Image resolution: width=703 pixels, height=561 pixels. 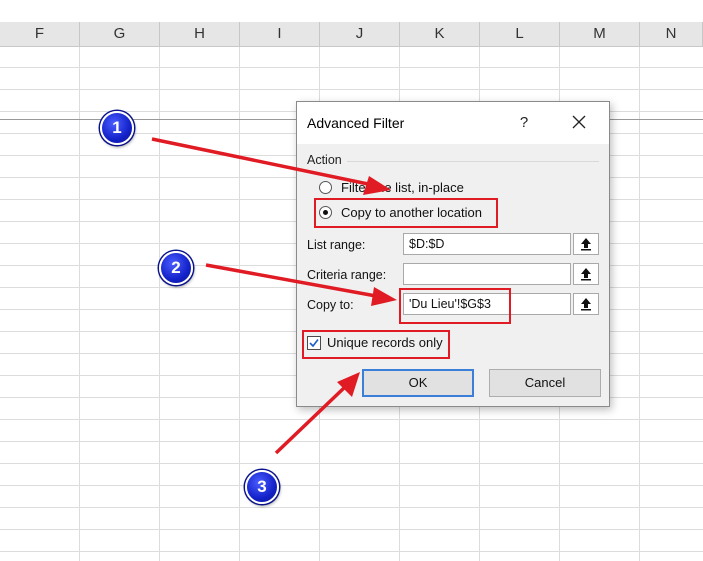 What do you see at coordinates (487, 244) in the screenshot?
I see `list-range-input: $D:$D` at bounding box center [487, 244].